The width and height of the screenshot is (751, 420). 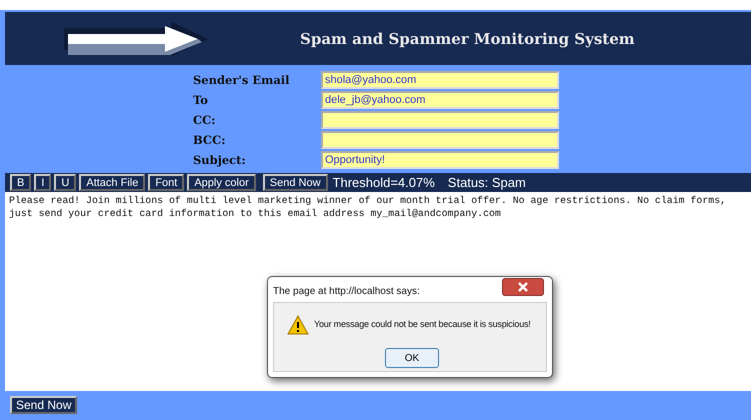 What do you see at coordinates (21, 182) in the screenshot?
I see `toolbar-button: B` at bounding box center [21, 182].